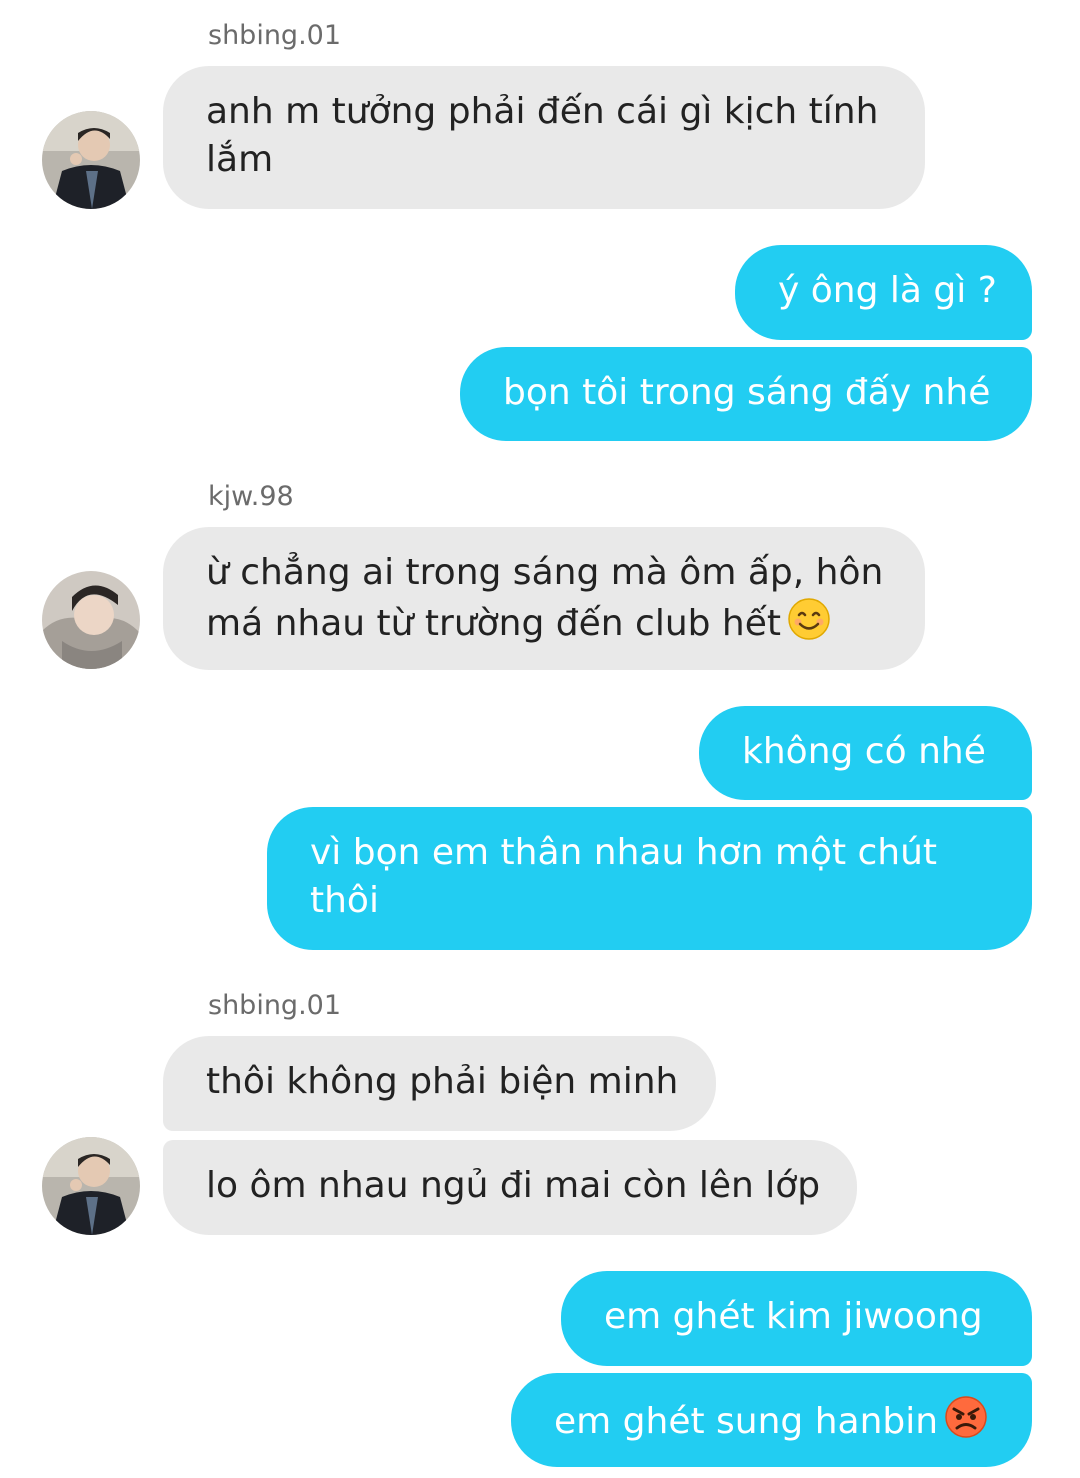 The height and width of the screenshot is (1478, 1080). What do you see at coordinates (510, 1187) in the screenshot?
I see `incoming-message: lo ôm nhau ngủ đi mai còn lên lớp` at bounding box center [510, 1187].